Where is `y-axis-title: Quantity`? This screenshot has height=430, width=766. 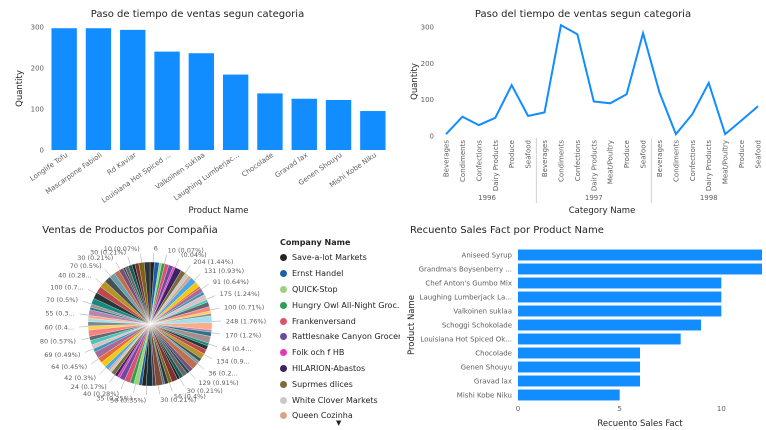
y-axis-title: Quantity is located at coordinates (415, 81).